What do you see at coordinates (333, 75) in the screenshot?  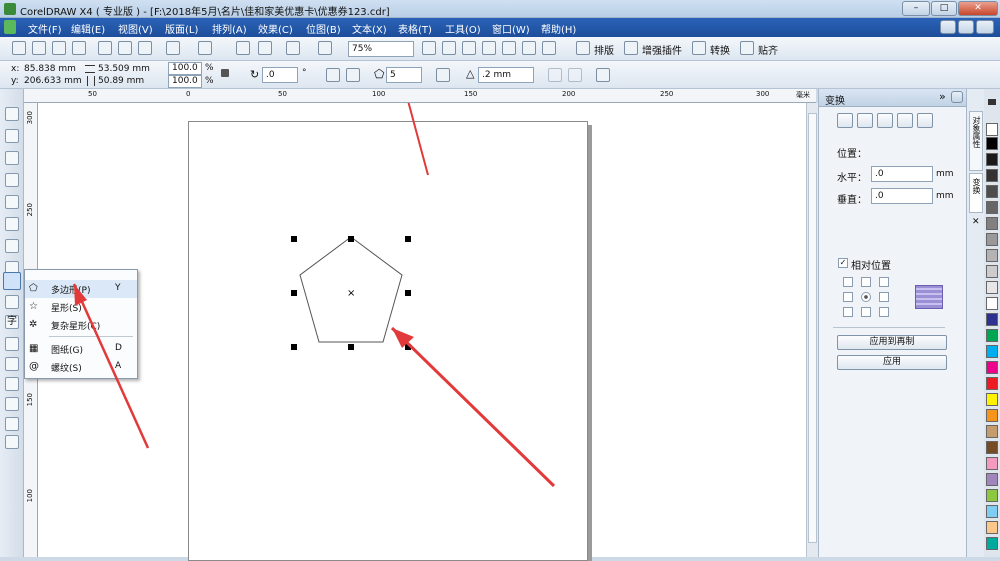 I see `mirror-horizontal-icon` at bounding box center [333, 75].